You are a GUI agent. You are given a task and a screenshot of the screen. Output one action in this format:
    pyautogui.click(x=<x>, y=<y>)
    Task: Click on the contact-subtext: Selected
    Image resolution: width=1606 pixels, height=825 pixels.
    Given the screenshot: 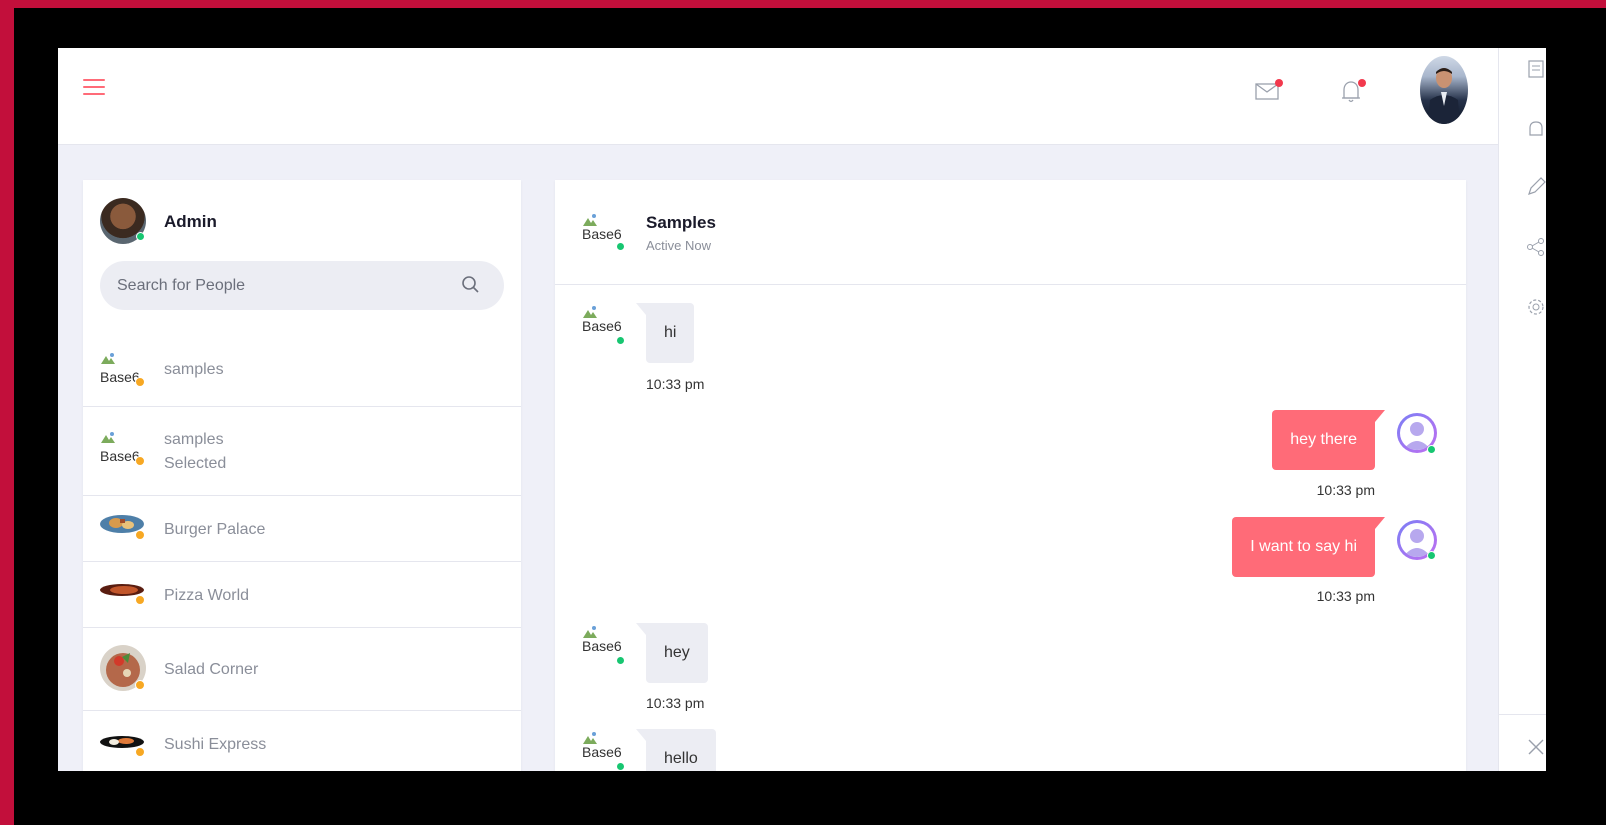 What is the action you would take?
    pyautogui.click(x=195, y=463)
    